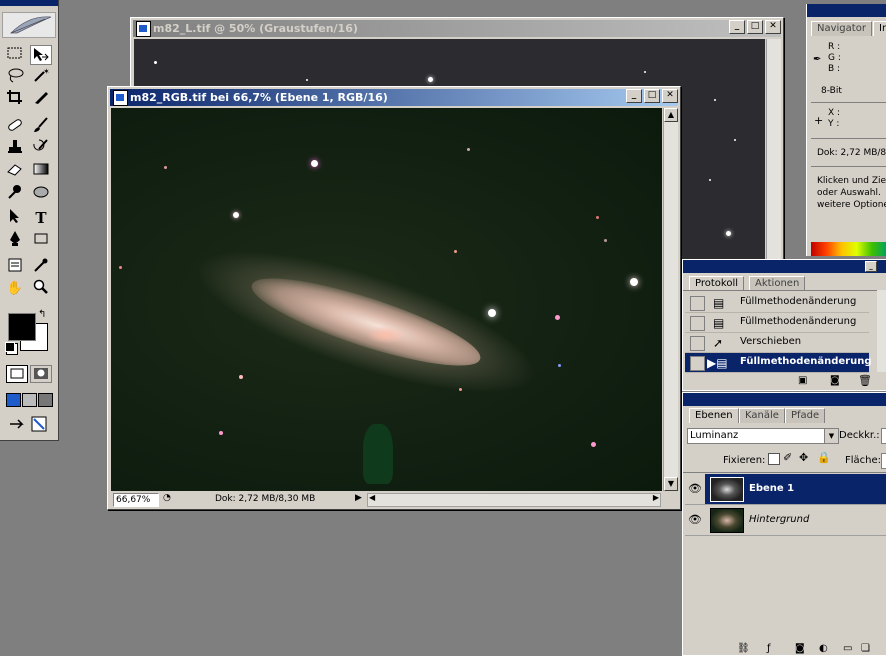  What do you see at coordinates (514, 500) in the screenshot?
I see `horizontal-scrollbar: ◀ ▶` at bounding box center [514, 500].